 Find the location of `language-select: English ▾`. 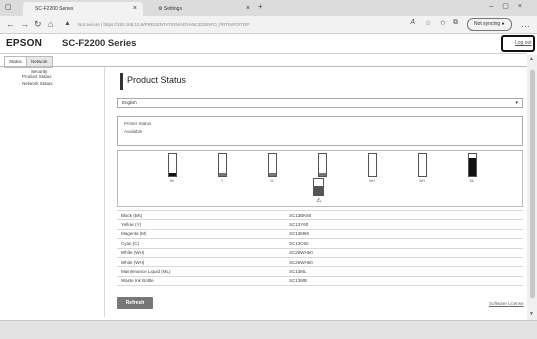

language-select: English ▾ is located at coordinates (320, 103).